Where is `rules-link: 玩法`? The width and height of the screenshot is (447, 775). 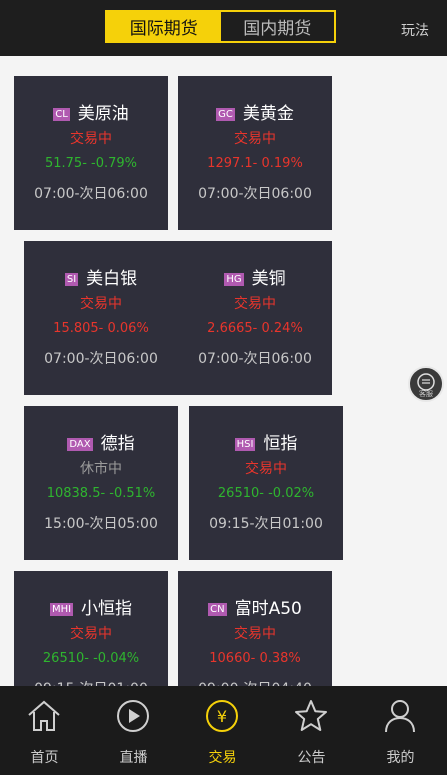 rules-link: 玩法 is located at coordinates (415, 30).